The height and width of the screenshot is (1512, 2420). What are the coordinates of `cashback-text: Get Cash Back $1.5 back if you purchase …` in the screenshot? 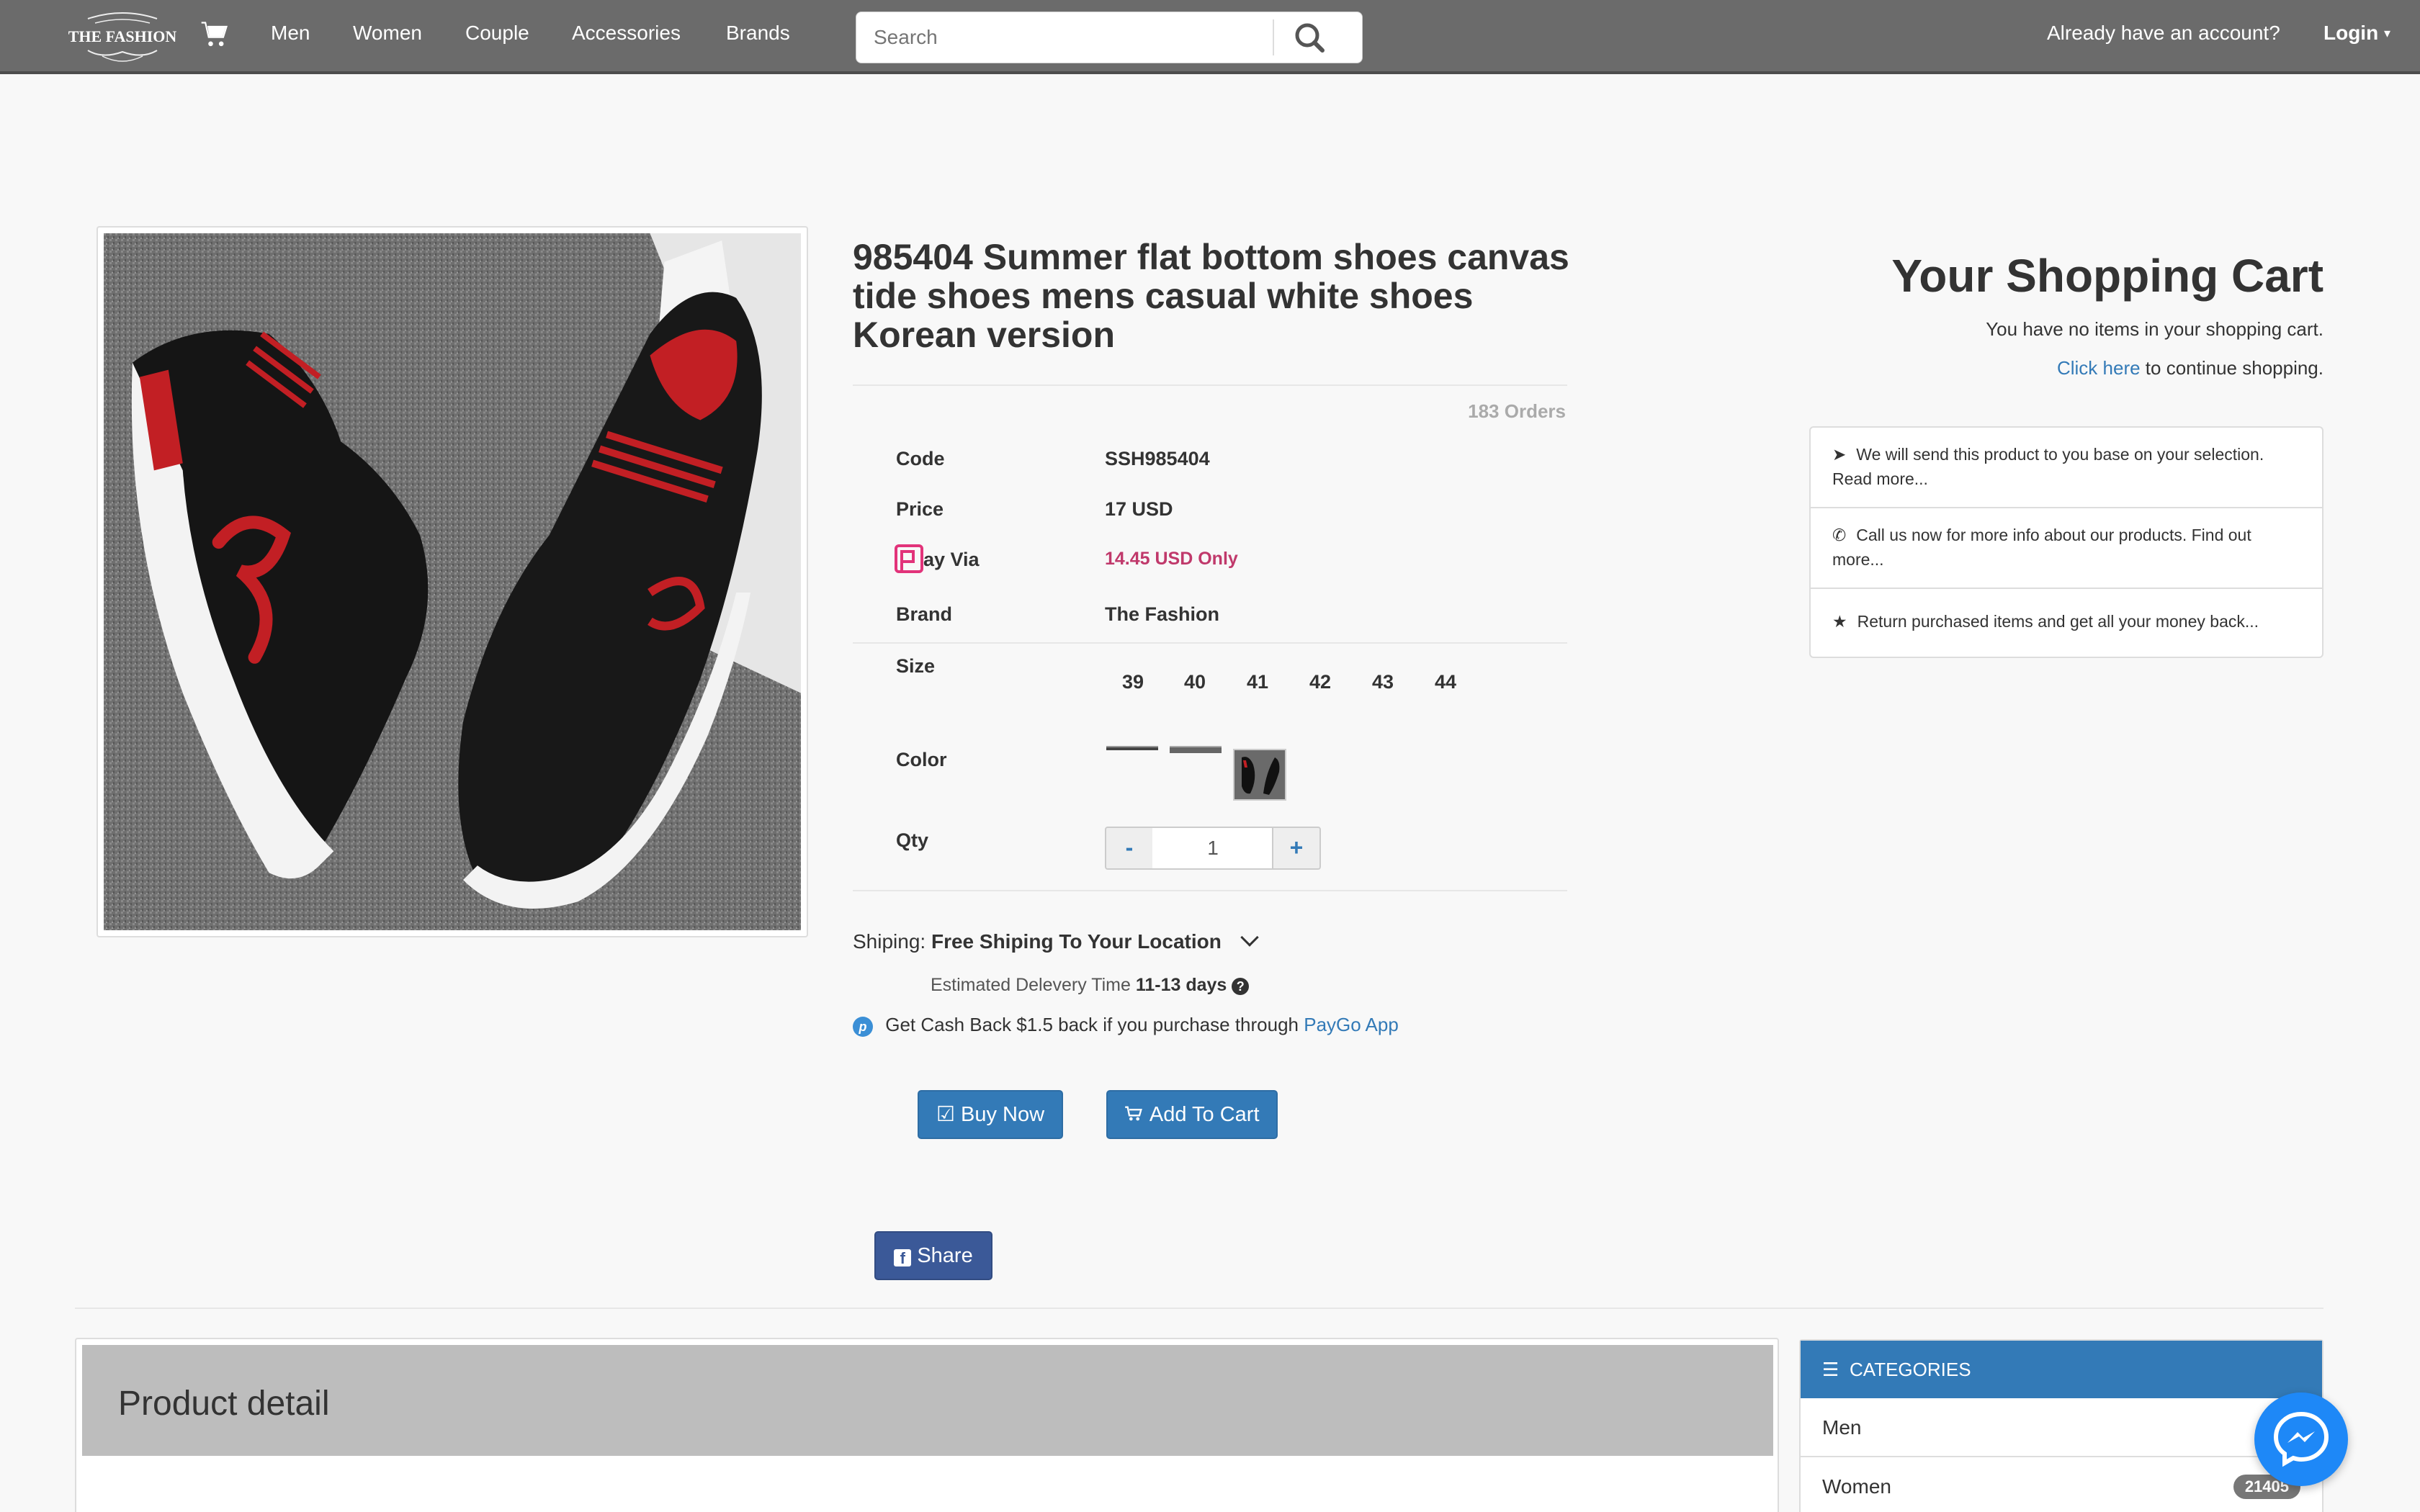 It's located at (1092, 1024).